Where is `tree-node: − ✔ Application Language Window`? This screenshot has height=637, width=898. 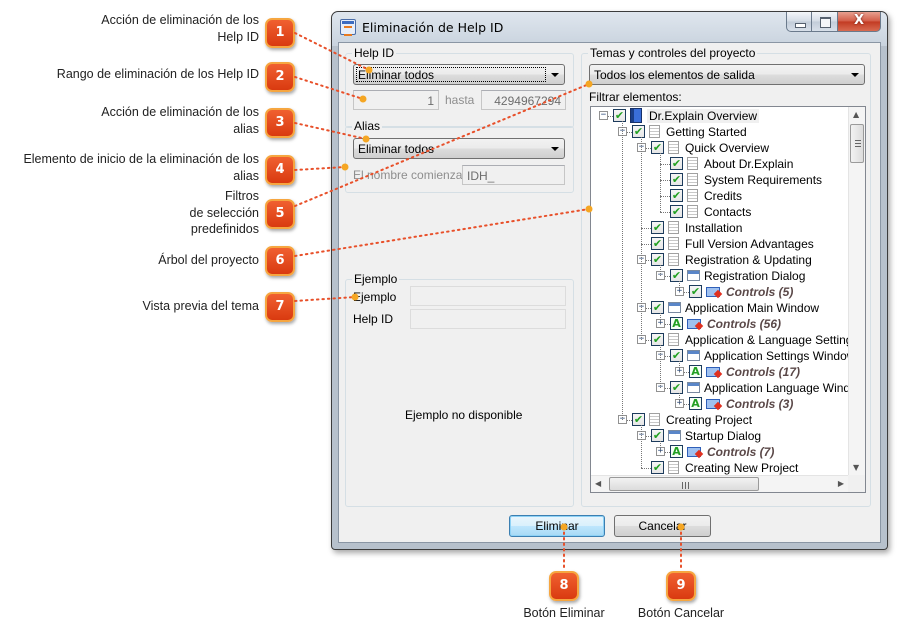 tree-node: − ✔ Application Language Window is located at coordinates (728, 388).